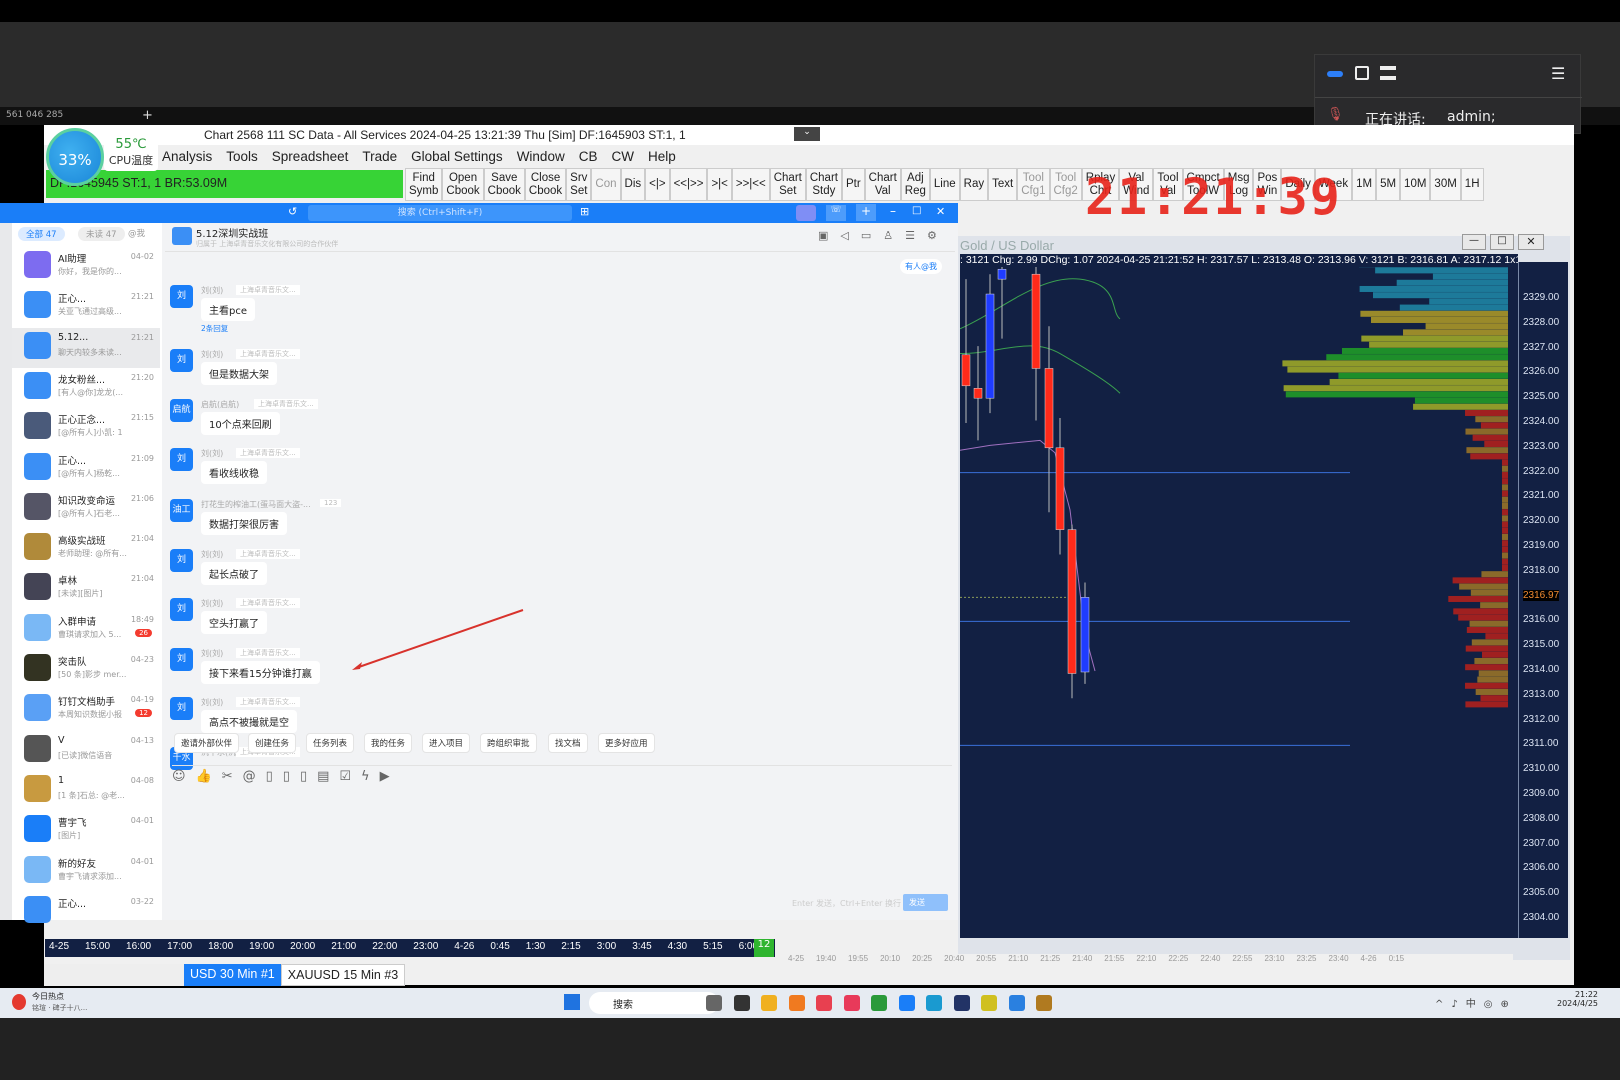 The width and height of the screenshot is (1620, 1080). What do you see at coordinates (86, 710) in the screenshot?
I see `contact-item: 钉钉文档助手 04-19 本周知识数据小报 12` at bounding box center [86, 710].